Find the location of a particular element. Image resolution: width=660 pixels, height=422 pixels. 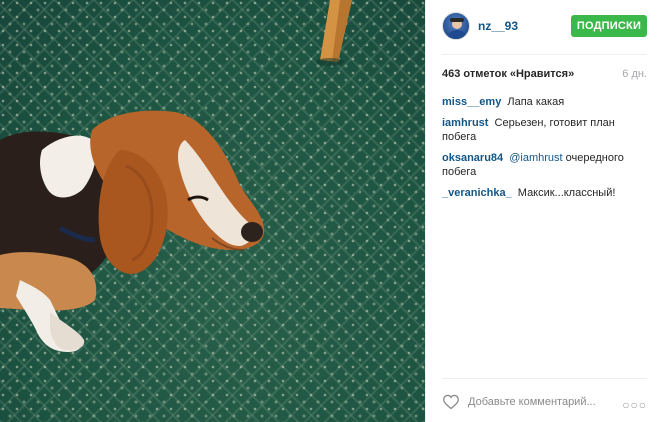

post-header: nz__93 ПОДПИСКИ is located at coordinates (544, 27).